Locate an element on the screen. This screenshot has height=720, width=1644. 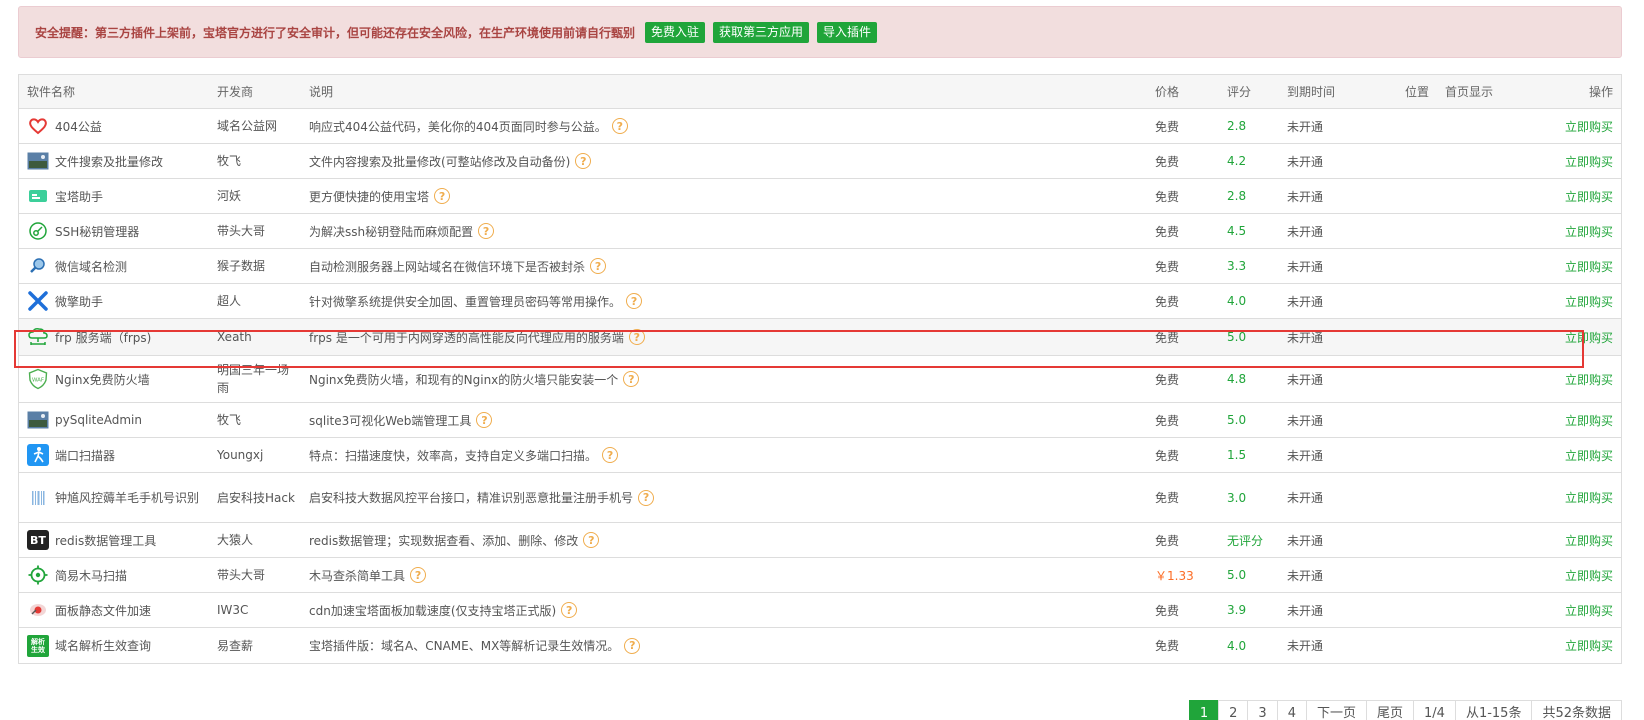
plugin-description: 木马查杀简单工具 is located at coordinates (357, 575).